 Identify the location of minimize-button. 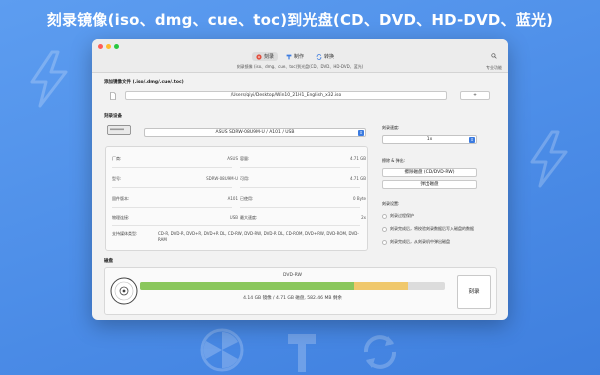
(108, 46).